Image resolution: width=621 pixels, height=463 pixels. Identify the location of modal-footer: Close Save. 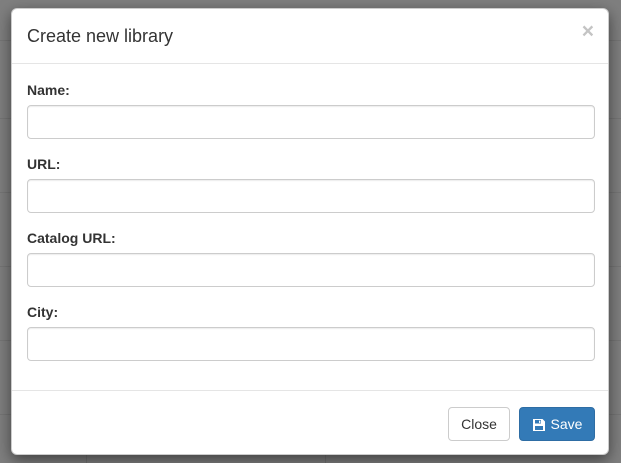
(310, 422).